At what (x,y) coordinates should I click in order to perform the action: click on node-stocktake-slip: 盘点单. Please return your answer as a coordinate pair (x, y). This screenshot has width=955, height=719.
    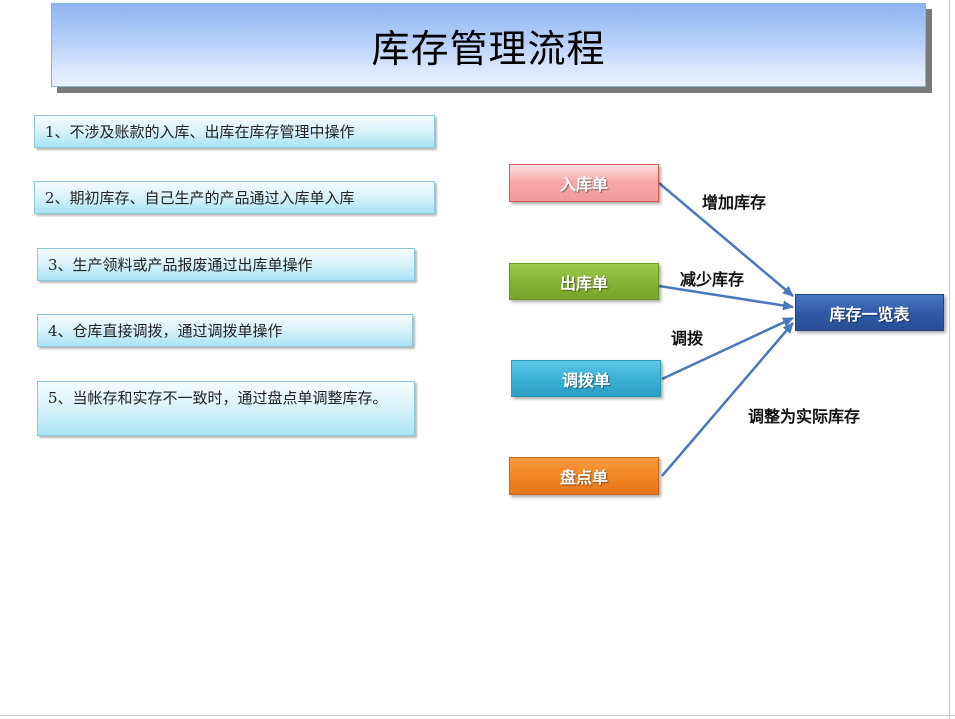
    Looking at the image, I should click on (584, 476).